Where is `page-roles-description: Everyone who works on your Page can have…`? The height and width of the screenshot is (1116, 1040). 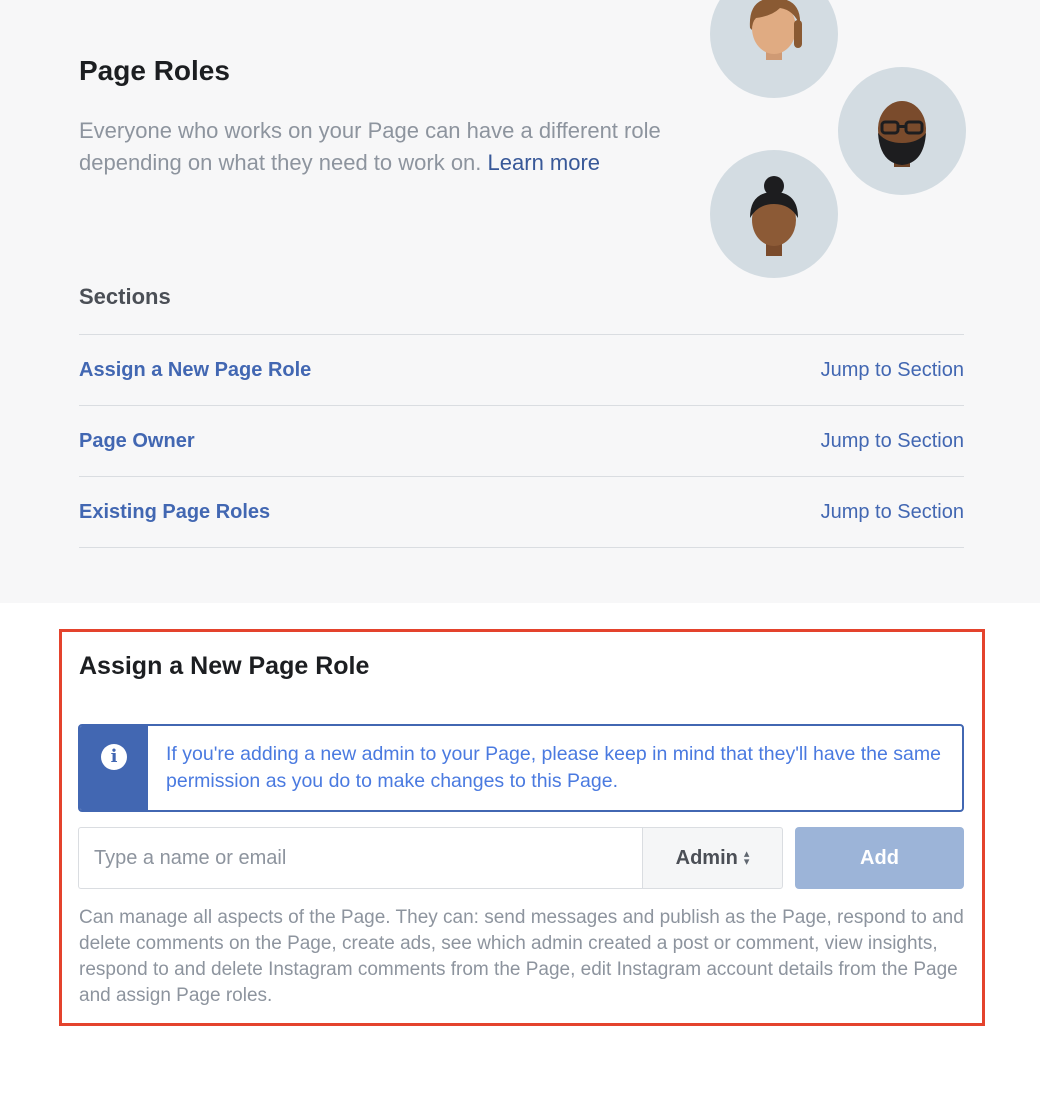 page-roles-description: Everyone who works on your Page can have… is located at coordinates (379, 147).